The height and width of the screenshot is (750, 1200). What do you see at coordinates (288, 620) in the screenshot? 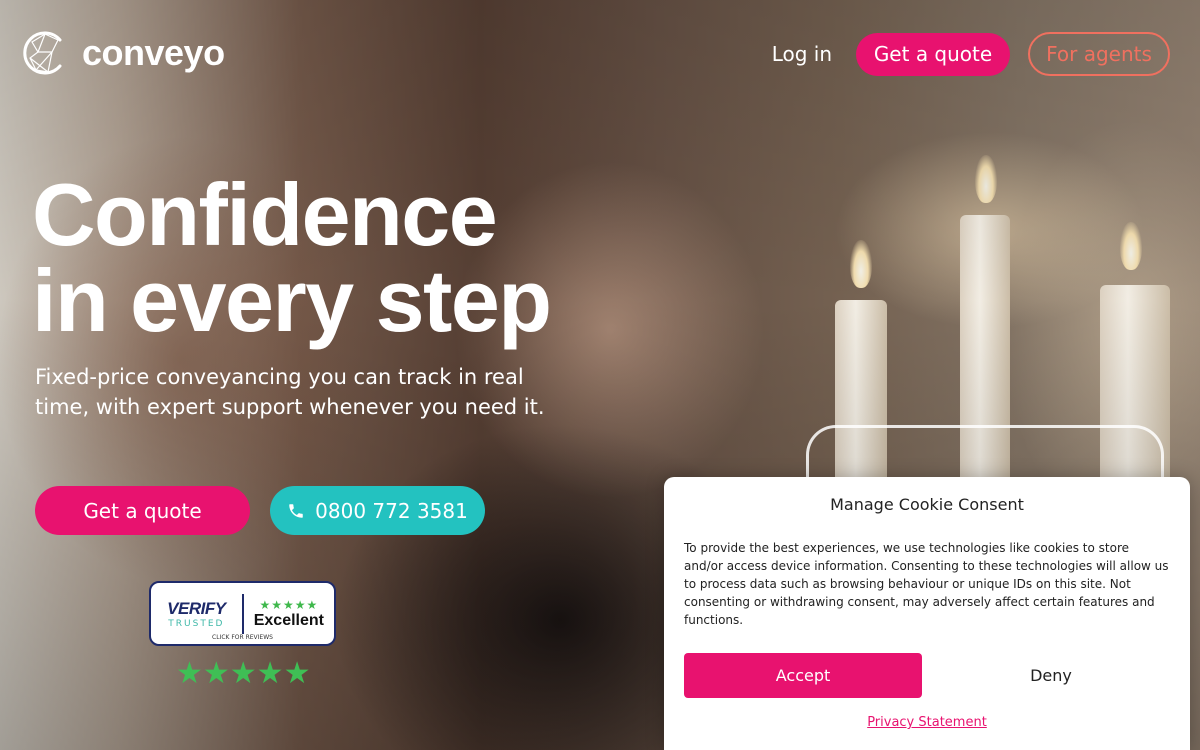
I see `badge-rating: Excellent` at bounding box center [288, 620].